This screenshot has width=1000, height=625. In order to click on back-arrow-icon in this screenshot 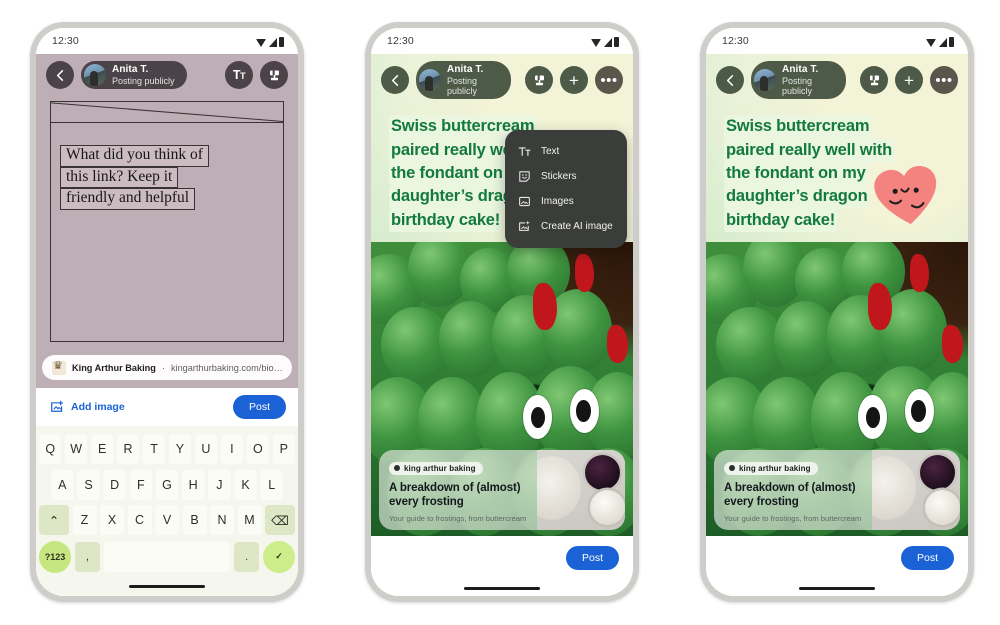, I will do `click(394, 80)`.